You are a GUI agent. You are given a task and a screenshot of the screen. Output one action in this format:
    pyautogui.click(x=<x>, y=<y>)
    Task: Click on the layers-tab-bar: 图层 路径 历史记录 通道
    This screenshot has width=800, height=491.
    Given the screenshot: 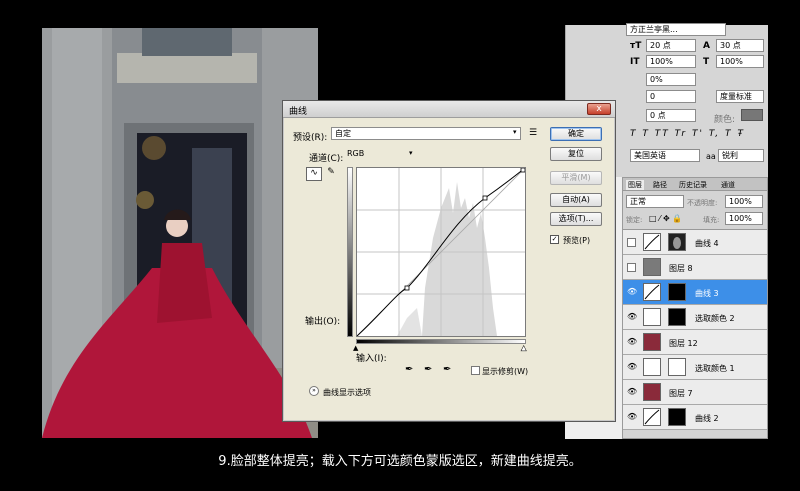 What is the action you would take?
    pyautogui.click(x=695, y=184)
    